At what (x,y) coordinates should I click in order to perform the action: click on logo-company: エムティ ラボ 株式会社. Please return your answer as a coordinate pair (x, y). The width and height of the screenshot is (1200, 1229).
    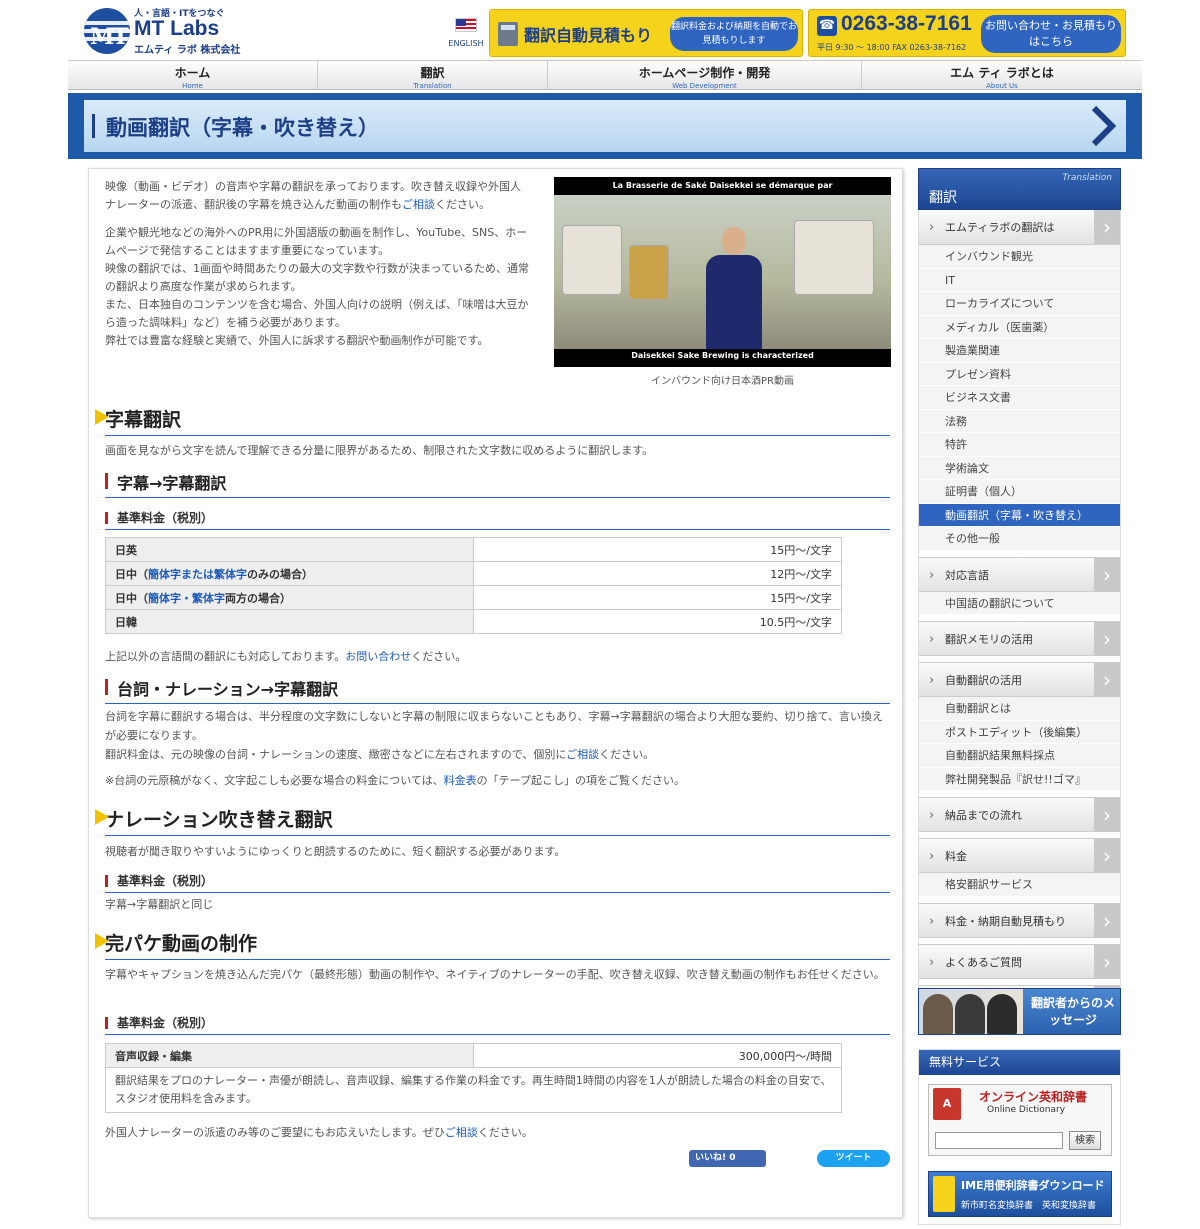
    Looking at the image, I should click on (187, 50).